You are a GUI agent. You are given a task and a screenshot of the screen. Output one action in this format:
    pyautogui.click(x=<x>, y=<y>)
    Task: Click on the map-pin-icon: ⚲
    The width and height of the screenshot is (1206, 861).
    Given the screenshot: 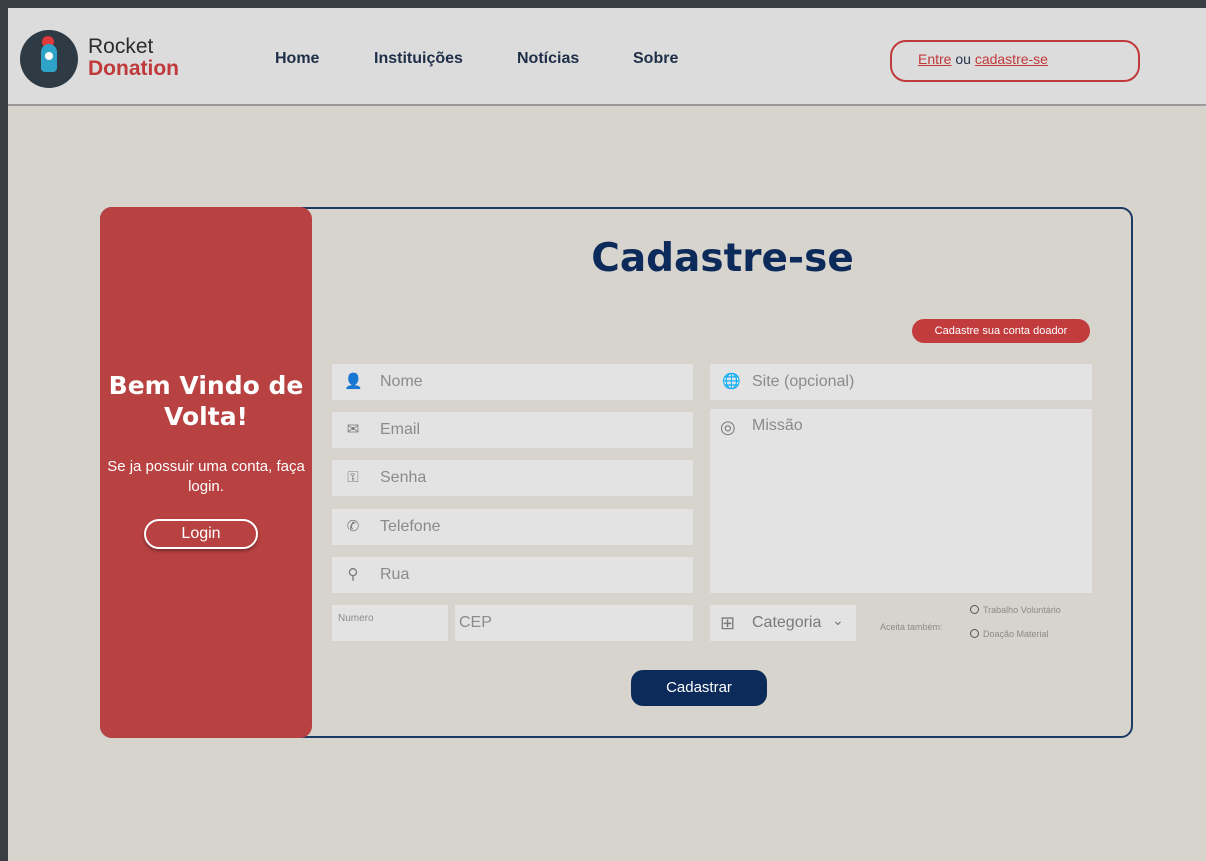 What is the action you would take?
    pyautogui.click(x=353, y=574)
    